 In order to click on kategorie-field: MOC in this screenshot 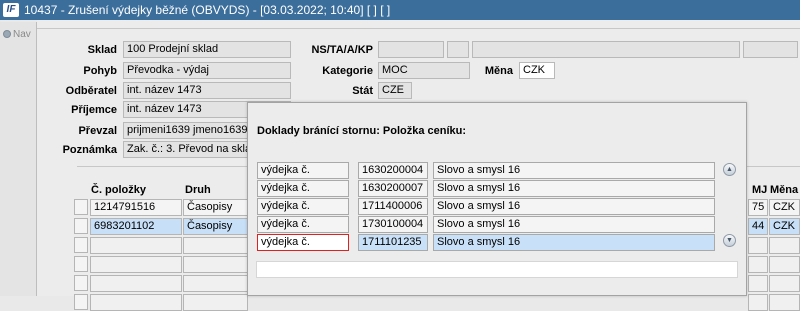, I will do `click(424, 70)`.